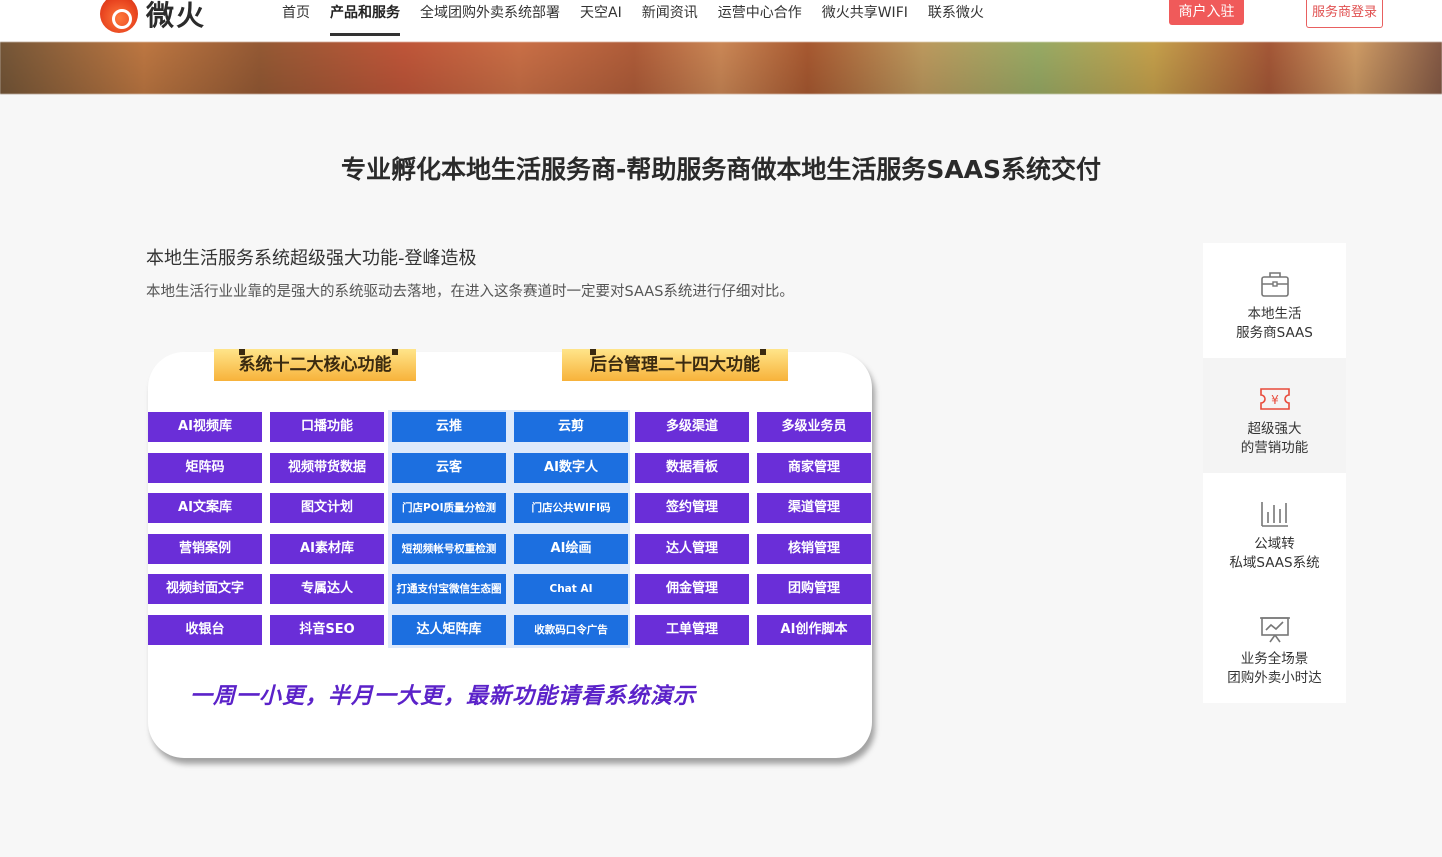 The height and width of the screenshot is (857, 1442). I want to click on feature-cell: 营销案例, so click(205, 549).